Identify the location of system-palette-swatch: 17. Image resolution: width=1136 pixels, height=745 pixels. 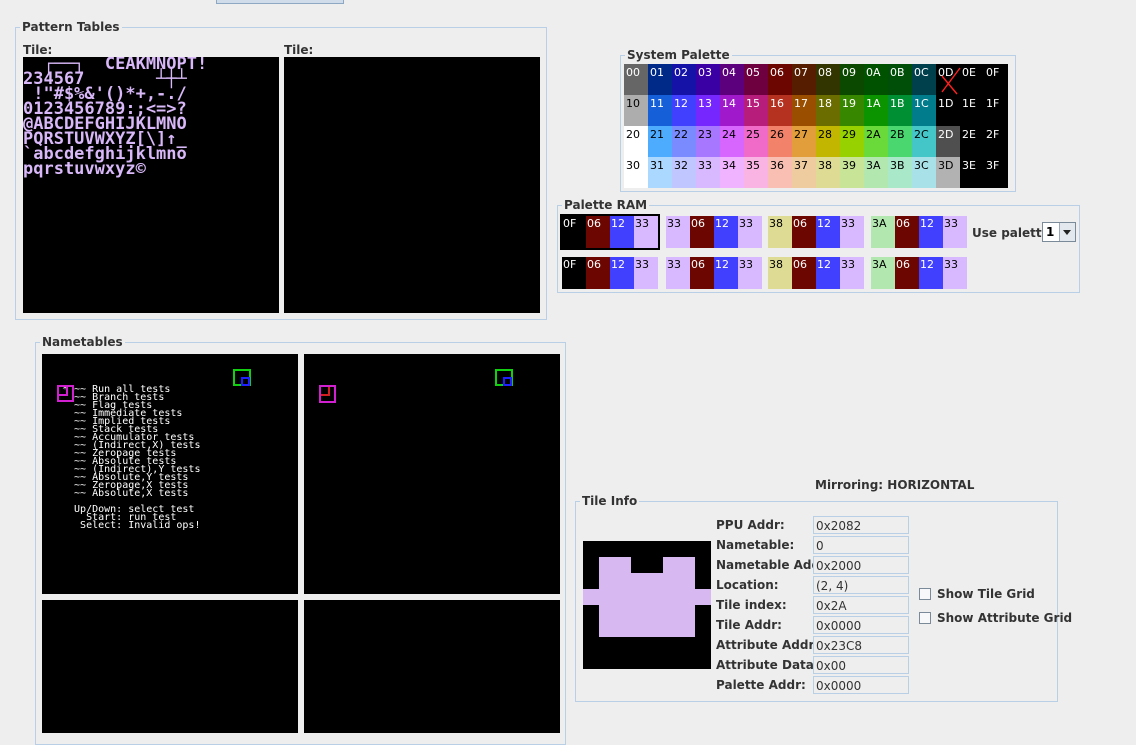
(804, 110).